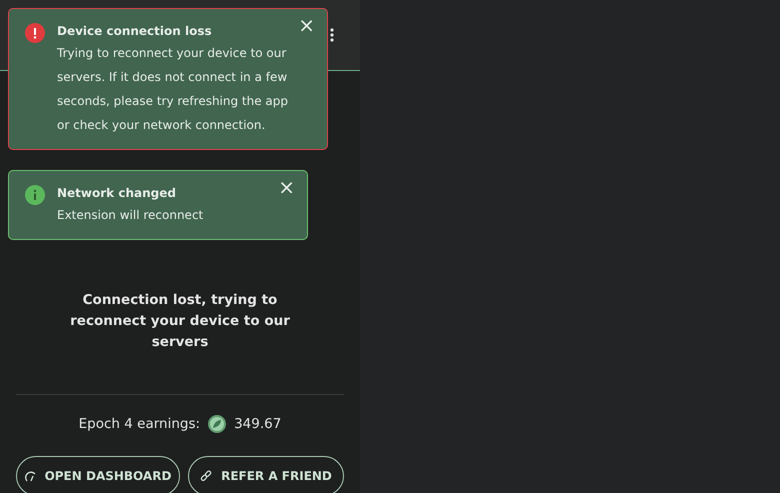  What do you see at coordinates (266, 474) in the screenshot?
I see `pill-button: REFER A FRIEND` at bounding box center [266, 474].